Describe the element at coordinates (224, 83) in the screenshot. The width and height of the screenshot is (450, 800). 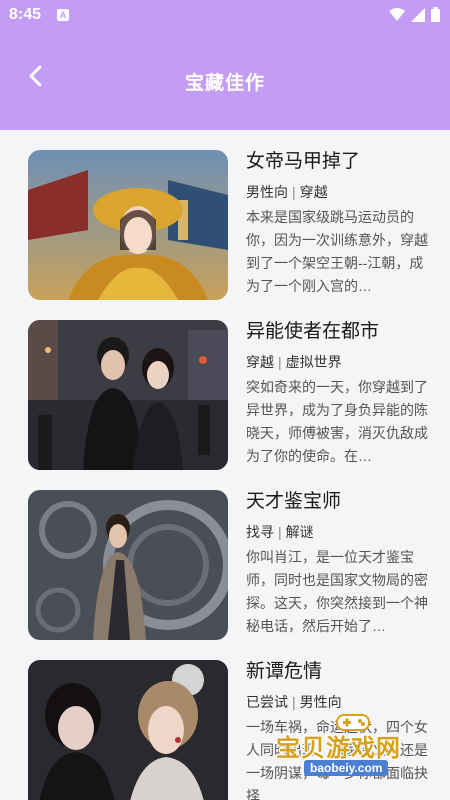
I see `page-title: 宝藏佳作` at that location.